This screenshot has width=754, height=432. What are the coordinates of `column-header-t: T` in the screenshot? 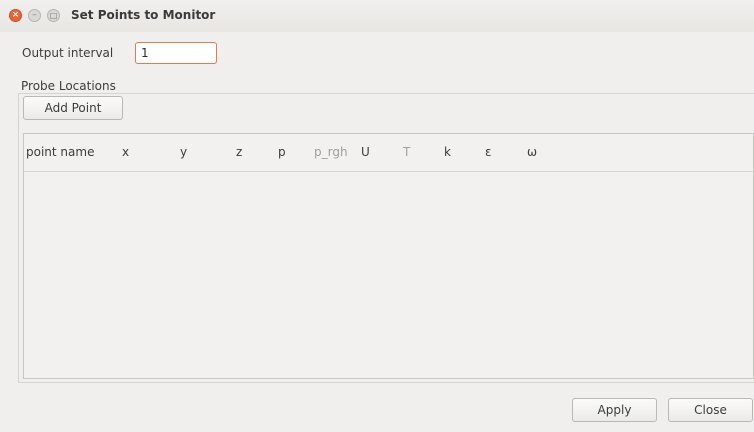 It's located at (406, 152).